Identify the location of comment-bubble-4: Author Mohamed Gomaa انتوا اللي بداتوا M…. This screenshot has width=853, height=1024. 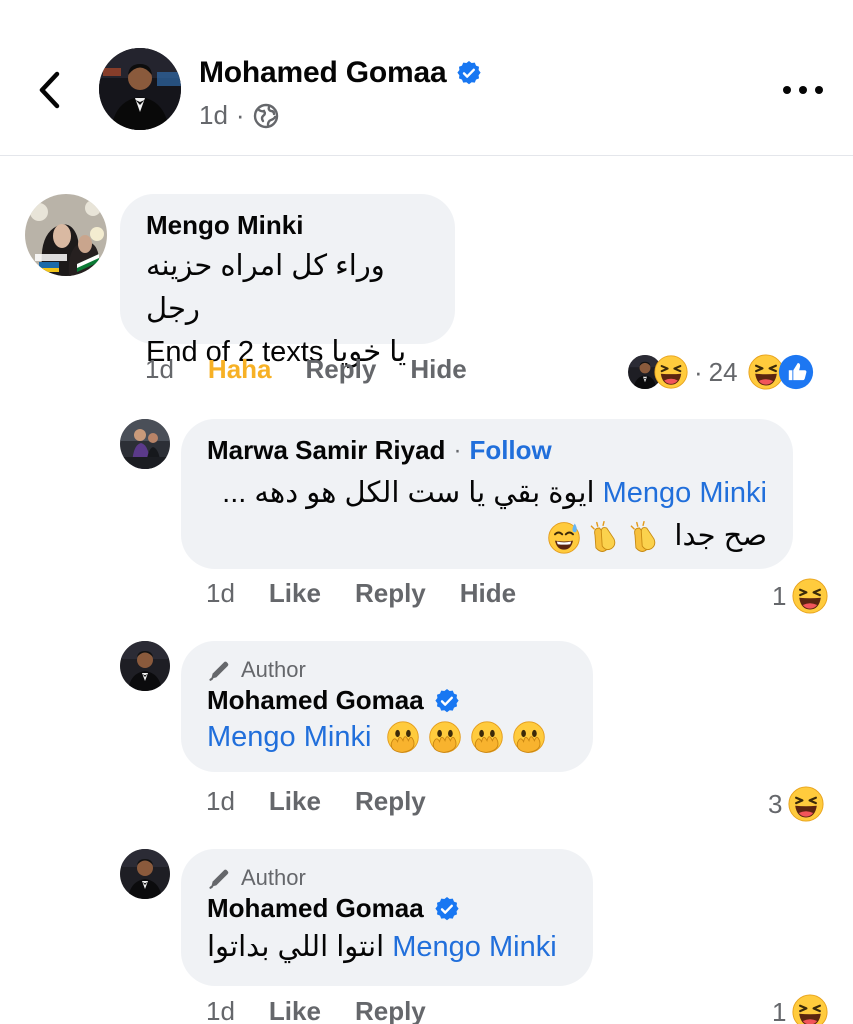
(387, 917).